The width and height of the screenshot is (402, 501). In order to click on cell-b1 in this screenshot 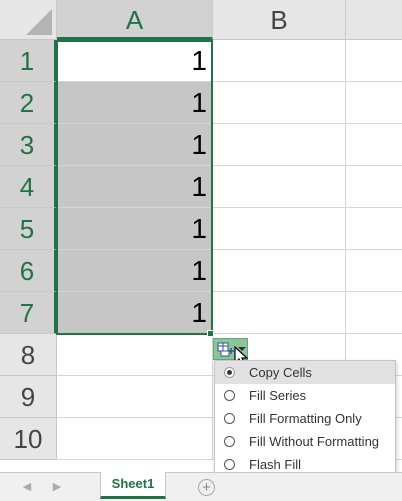, I will do `click(279, 61)`.